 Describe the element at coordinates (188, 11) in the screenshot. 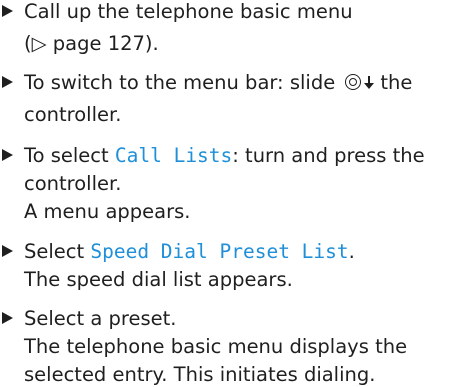

I see `step-text: Call up the telephone basic menu` at that location.